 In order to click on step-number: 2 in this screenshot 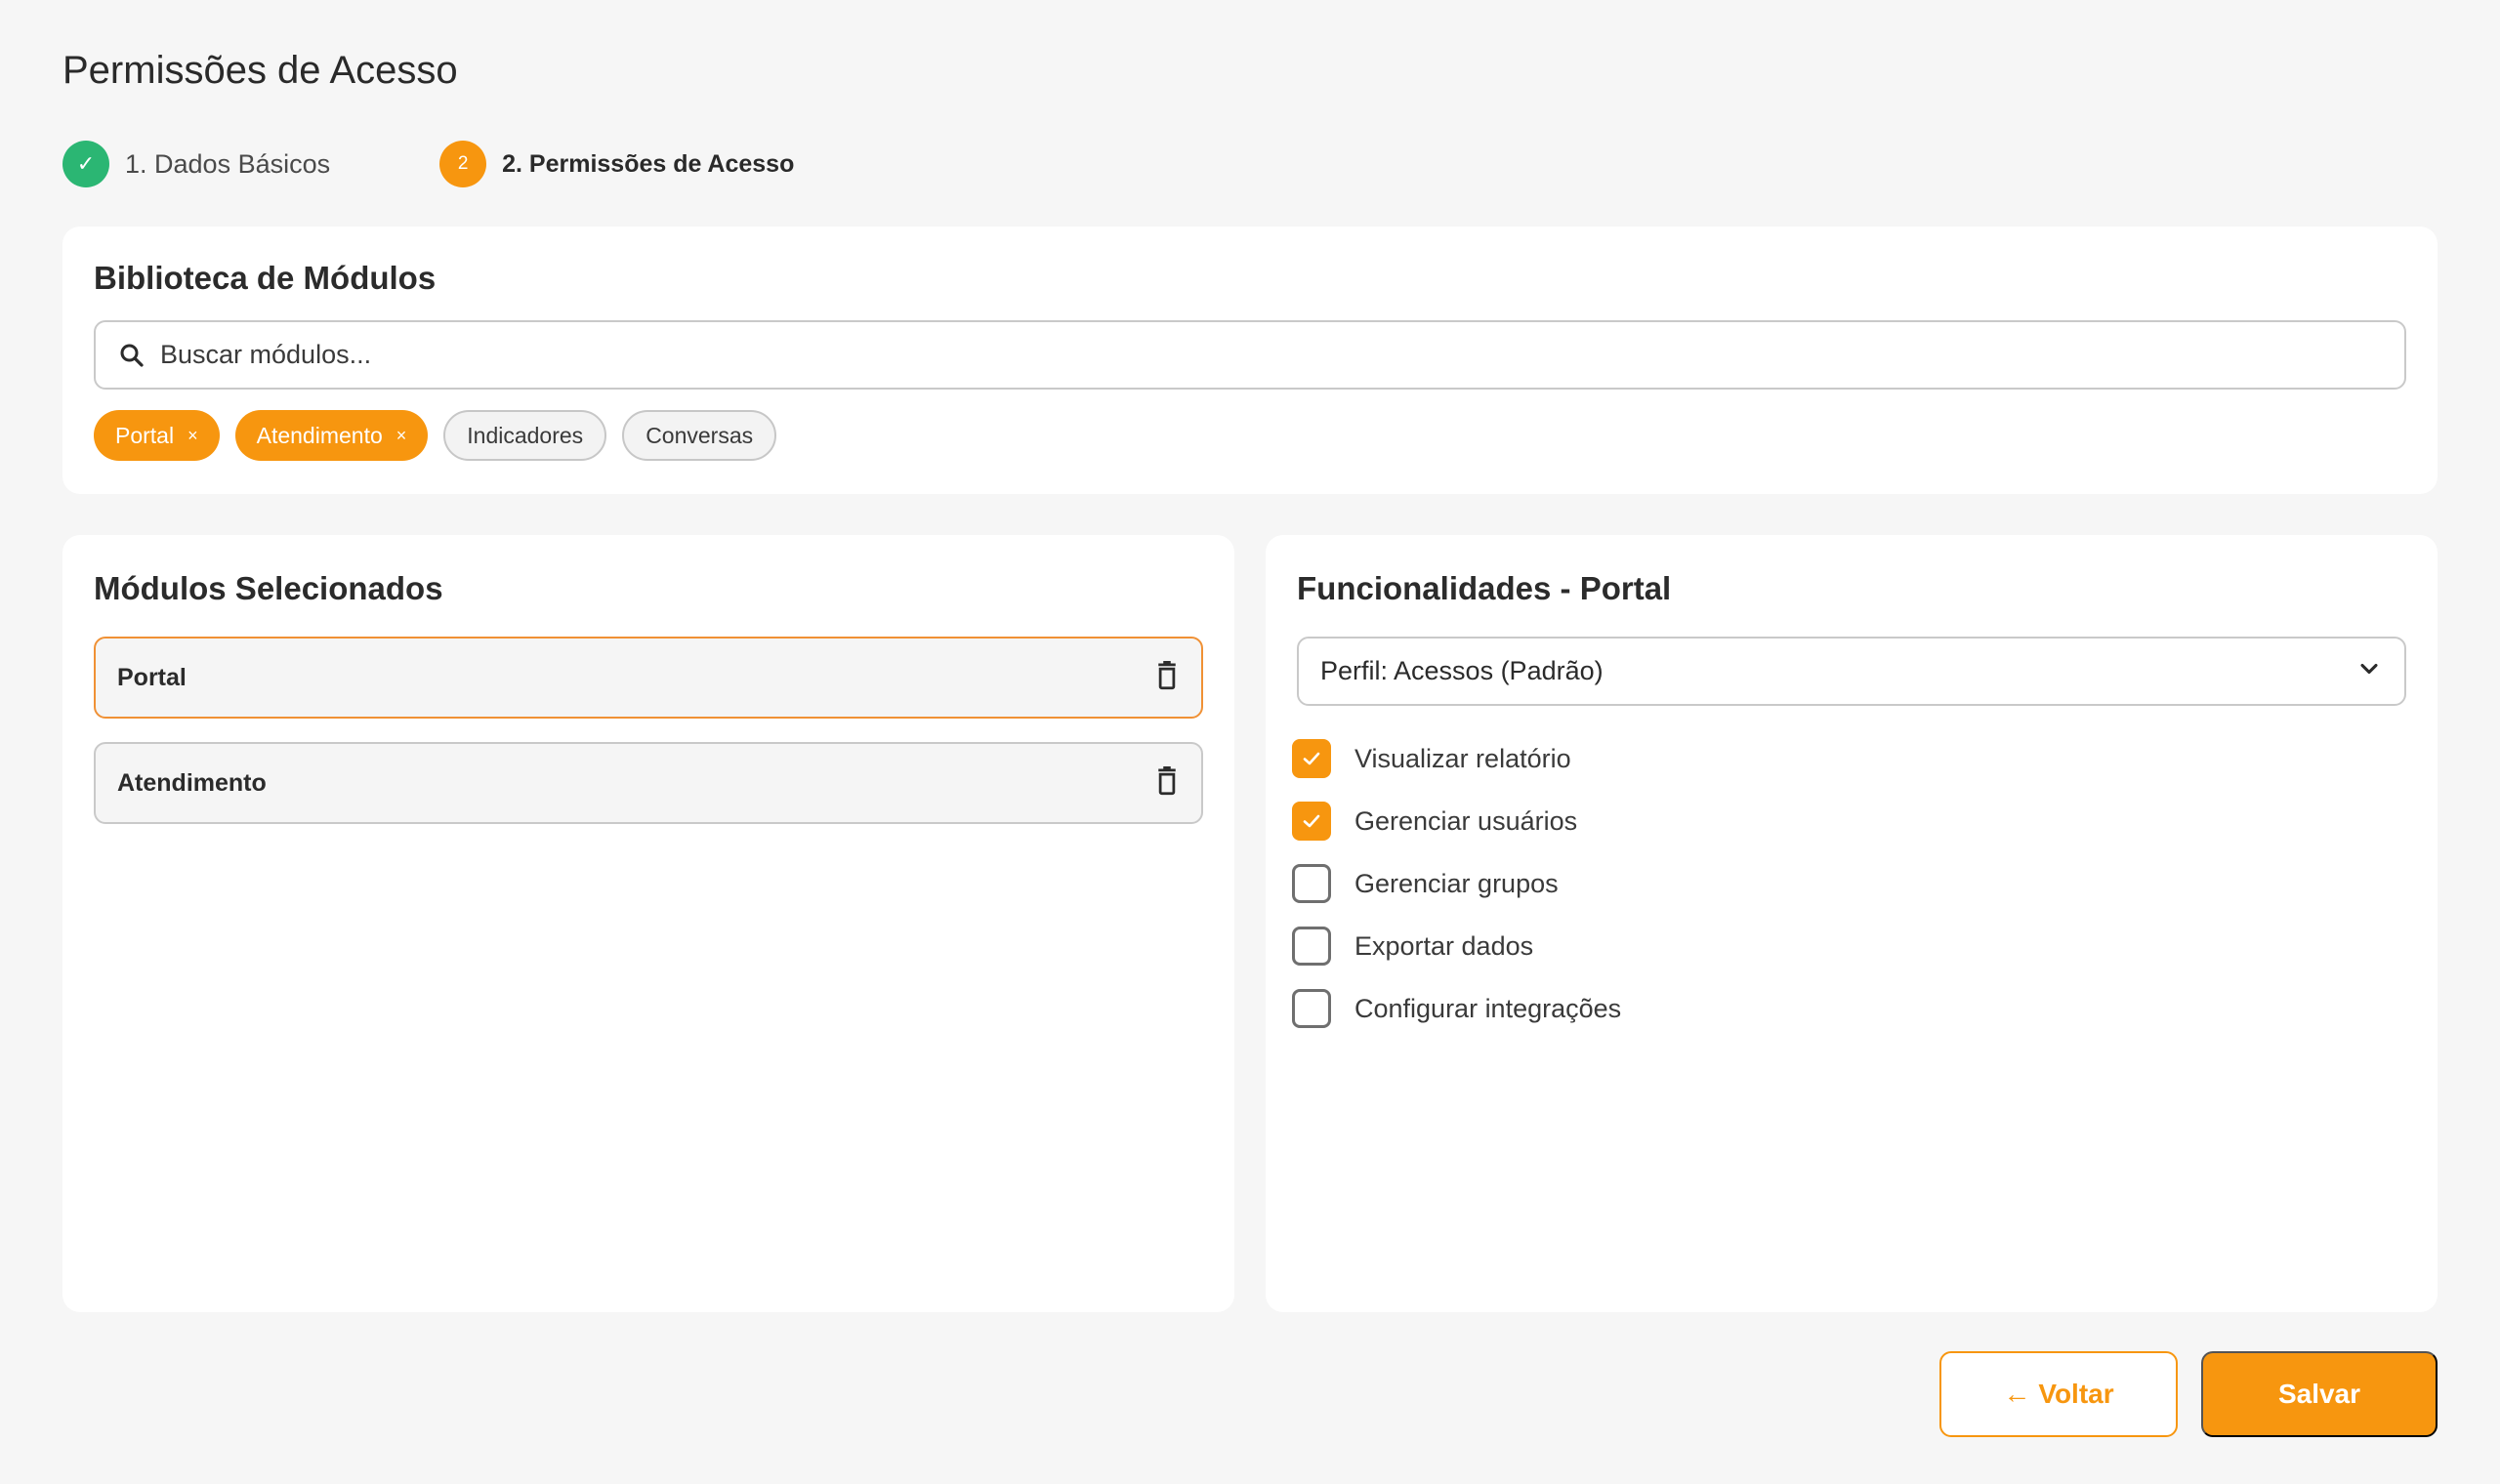, I will do `click(463, 164)`.